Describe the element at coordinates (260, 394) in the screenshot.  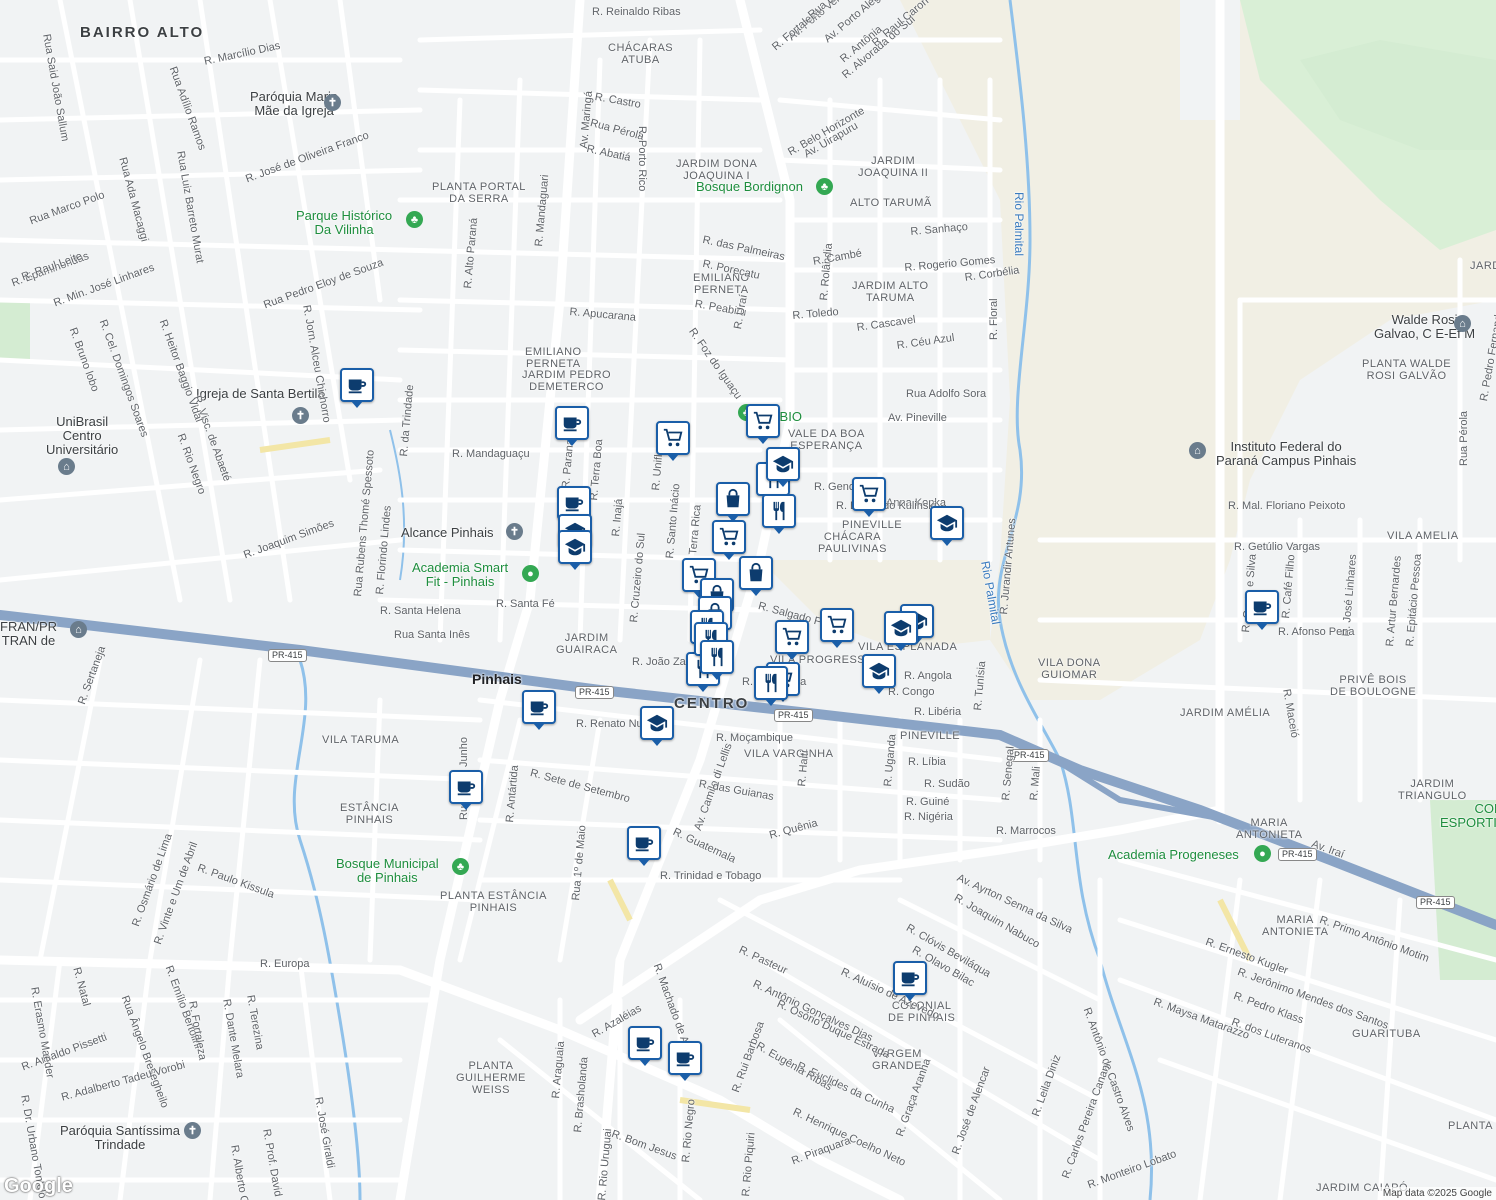
I see `poi-label: Igreja de Santa Bertila` at that location.